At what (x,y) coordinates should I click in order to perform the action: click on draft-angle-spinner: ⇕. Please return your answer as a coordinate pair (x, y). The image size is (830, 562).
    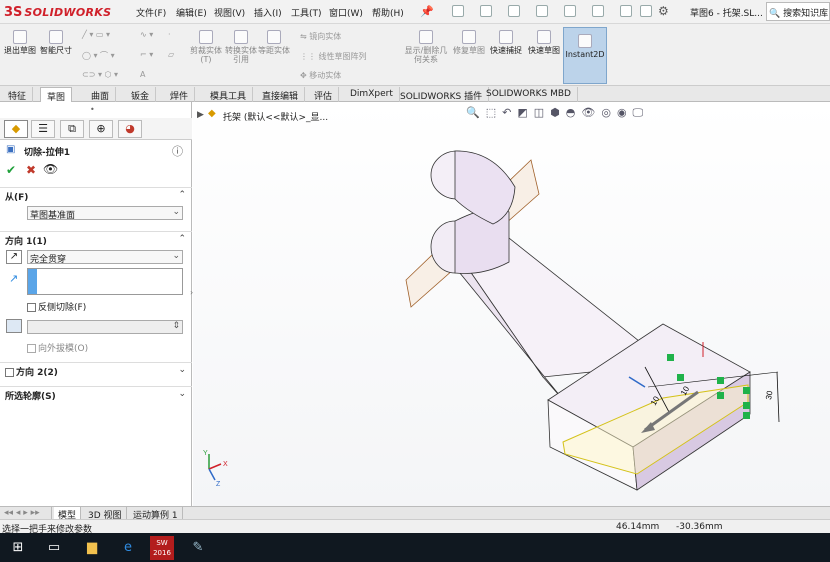
    Looking at the image, I should click on (105, 327).